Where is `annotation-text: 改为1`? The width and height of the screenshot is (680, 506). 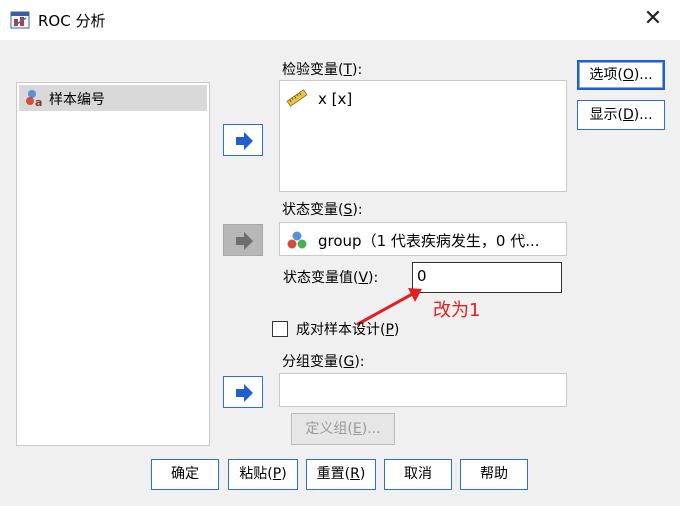 annotation-text: 改为1 is located at coordinates (457, 310).